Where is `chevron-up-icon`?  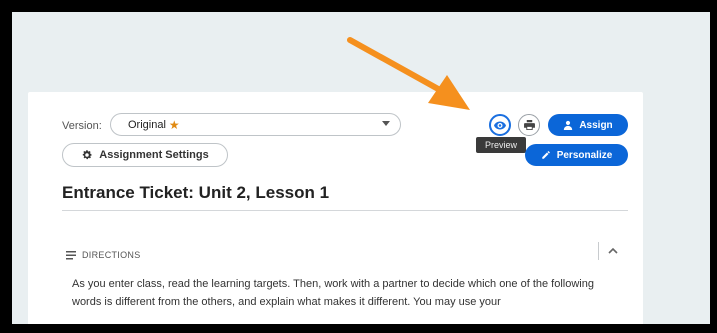
chevron-up-icon is located at coordinates (613, 251).